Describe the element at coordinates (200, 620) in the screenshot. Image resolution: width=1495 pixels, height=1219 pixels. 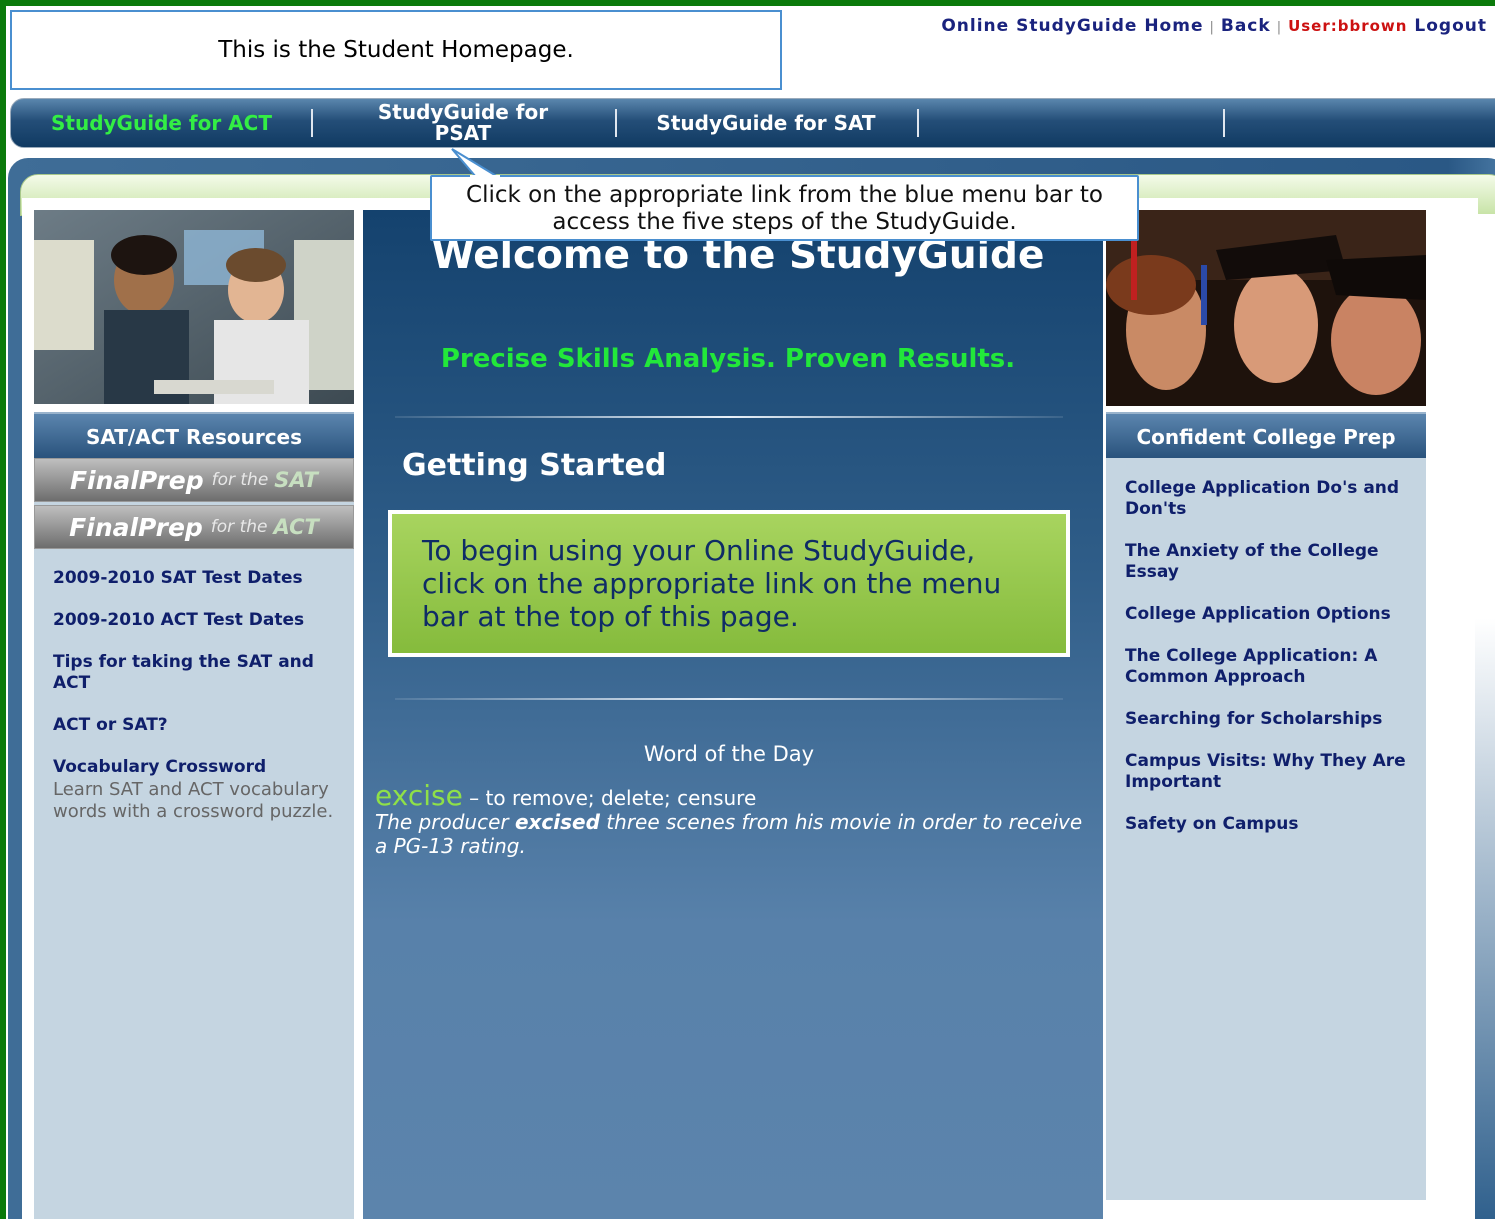
I see `act-test-dates-link: 2009-2010 ACT Test Dates` at that location.